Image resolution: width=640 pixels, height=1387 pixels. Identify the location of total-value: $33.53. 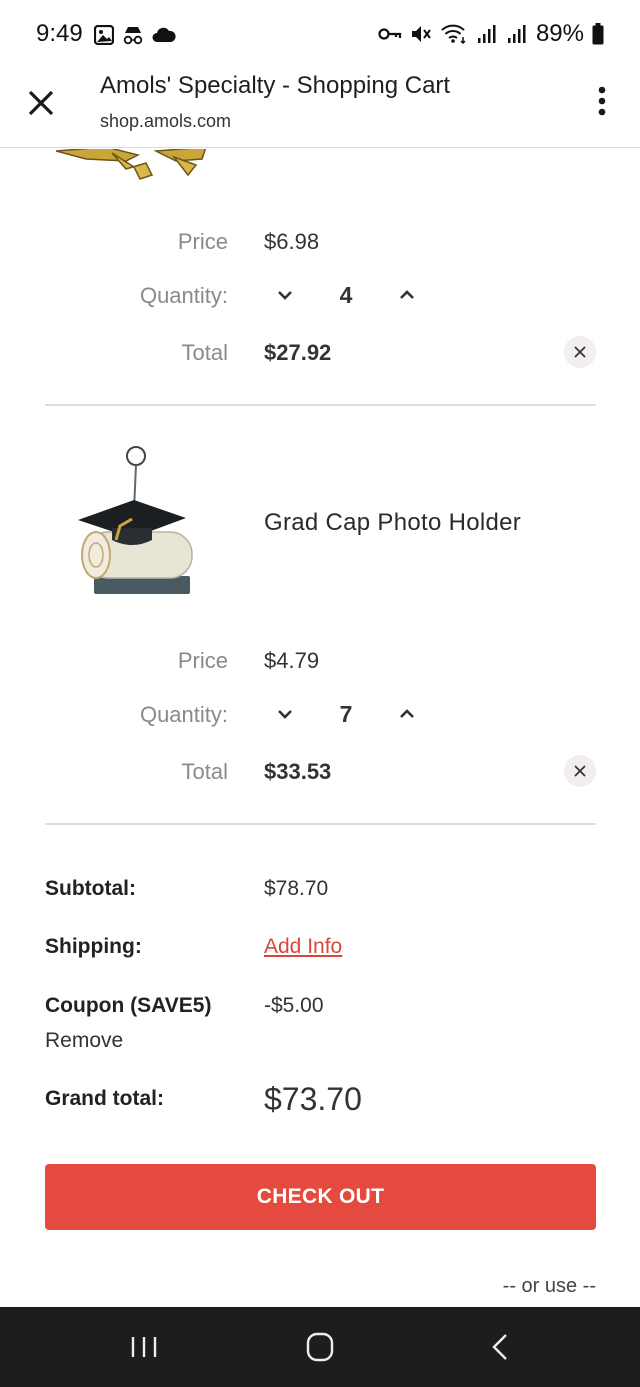
(298, 771).